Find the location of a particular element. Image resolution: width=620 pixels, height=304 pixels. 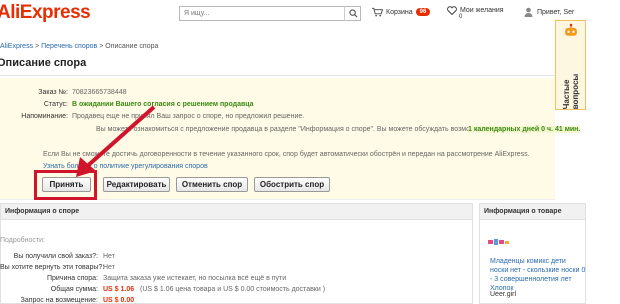

status-label: Статус: is located at coordinates (55, 104).